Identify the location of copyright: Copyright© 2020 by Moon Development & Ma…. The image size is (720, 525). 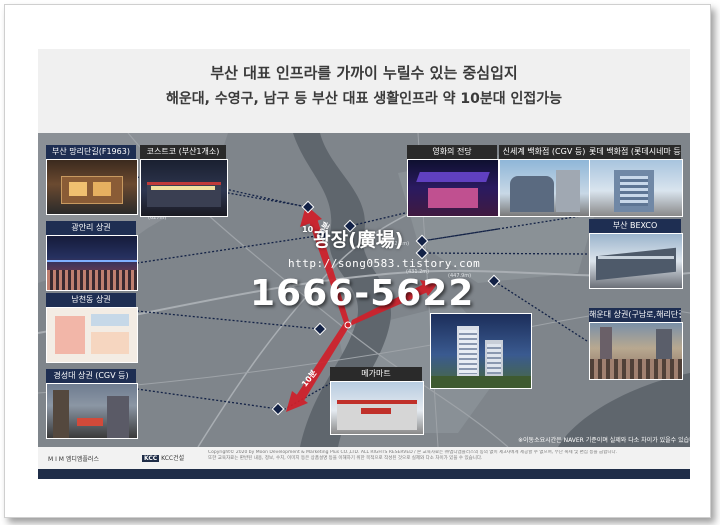
(447, 456).